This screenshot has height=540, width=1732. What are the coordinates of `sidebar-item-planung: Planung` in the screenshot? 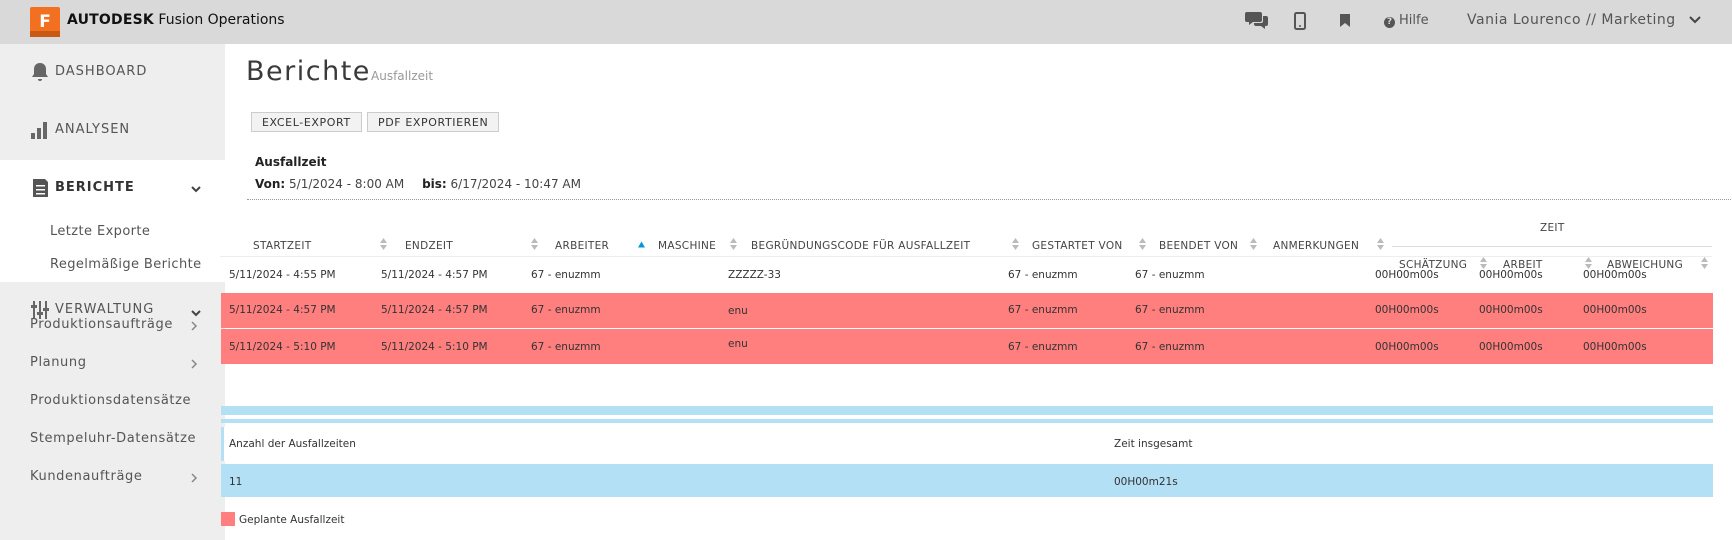 It's located at (112, 364).